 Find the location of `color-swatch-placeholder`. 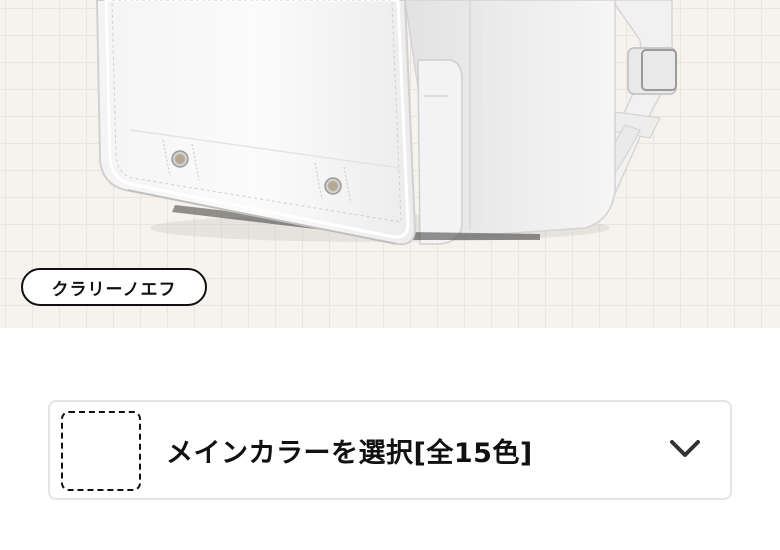

color-swatch-placeholder is located at coordinates (101, 451).